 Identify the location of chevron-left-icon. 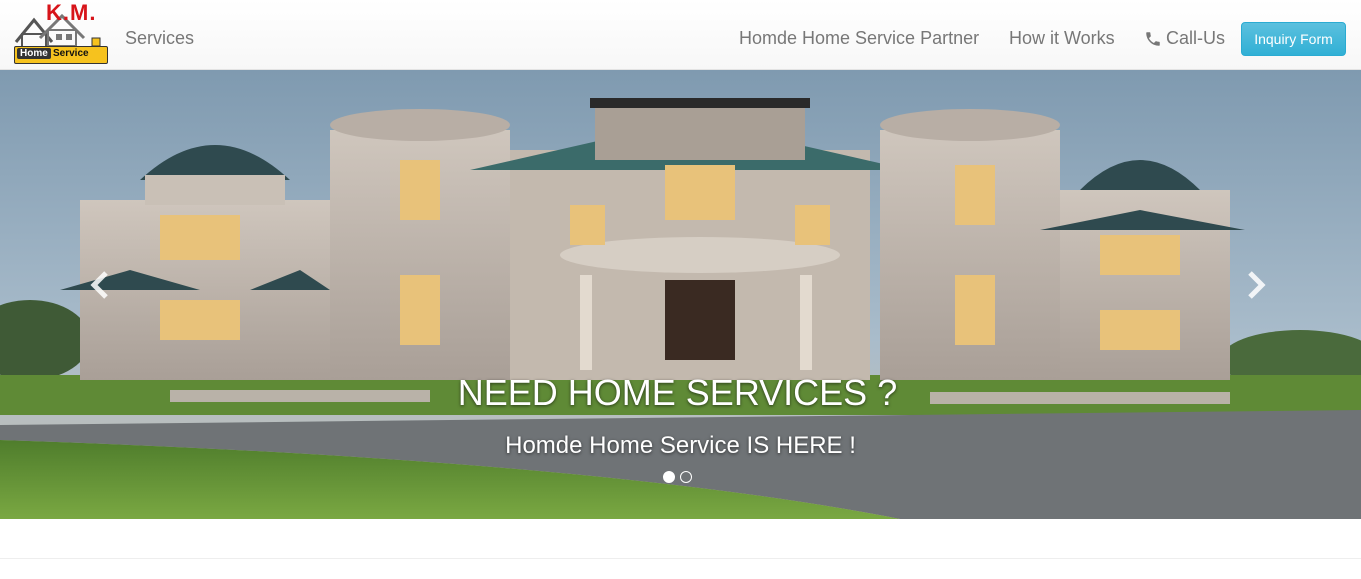
(99, 285).